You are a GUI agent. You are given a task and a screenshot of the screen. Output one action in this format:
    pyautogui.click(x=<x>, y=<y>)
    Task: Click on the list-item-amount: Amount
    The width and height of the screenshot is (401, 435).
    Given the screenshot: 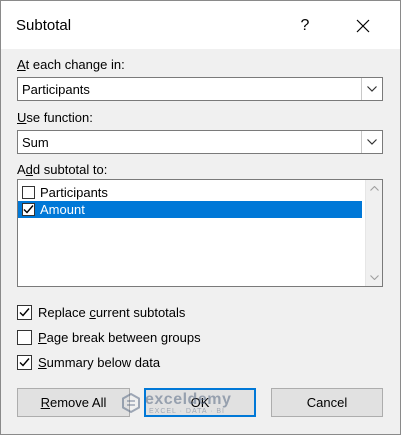 What is the action you would take?
    pyautogui.click(x=190, y=209)
    